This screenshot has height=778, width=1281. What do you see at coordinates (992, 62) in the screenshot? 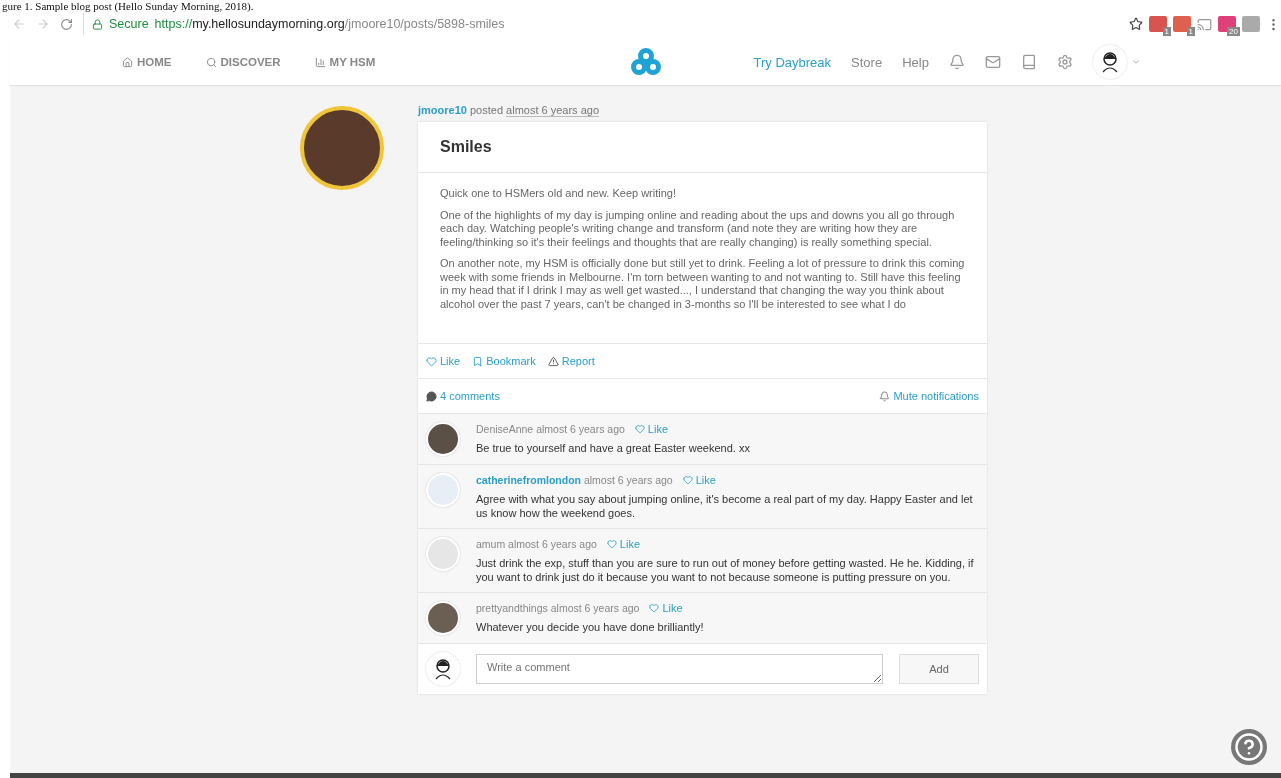
I see `mail-icon` at bounding box center [992, 62].